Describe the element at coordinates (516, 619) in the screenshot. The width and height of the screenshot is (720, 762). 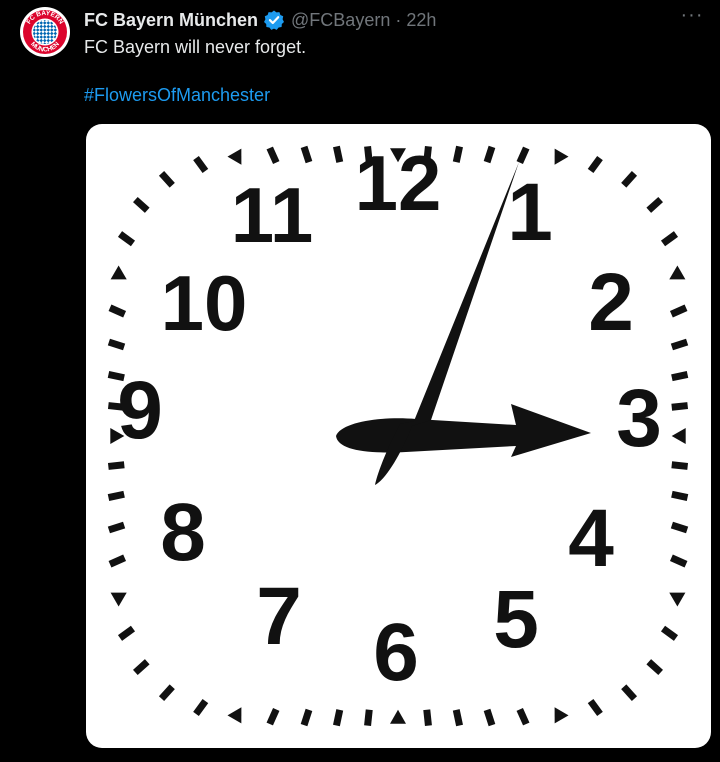
I see `clock-numeral-5: 5` at that location.